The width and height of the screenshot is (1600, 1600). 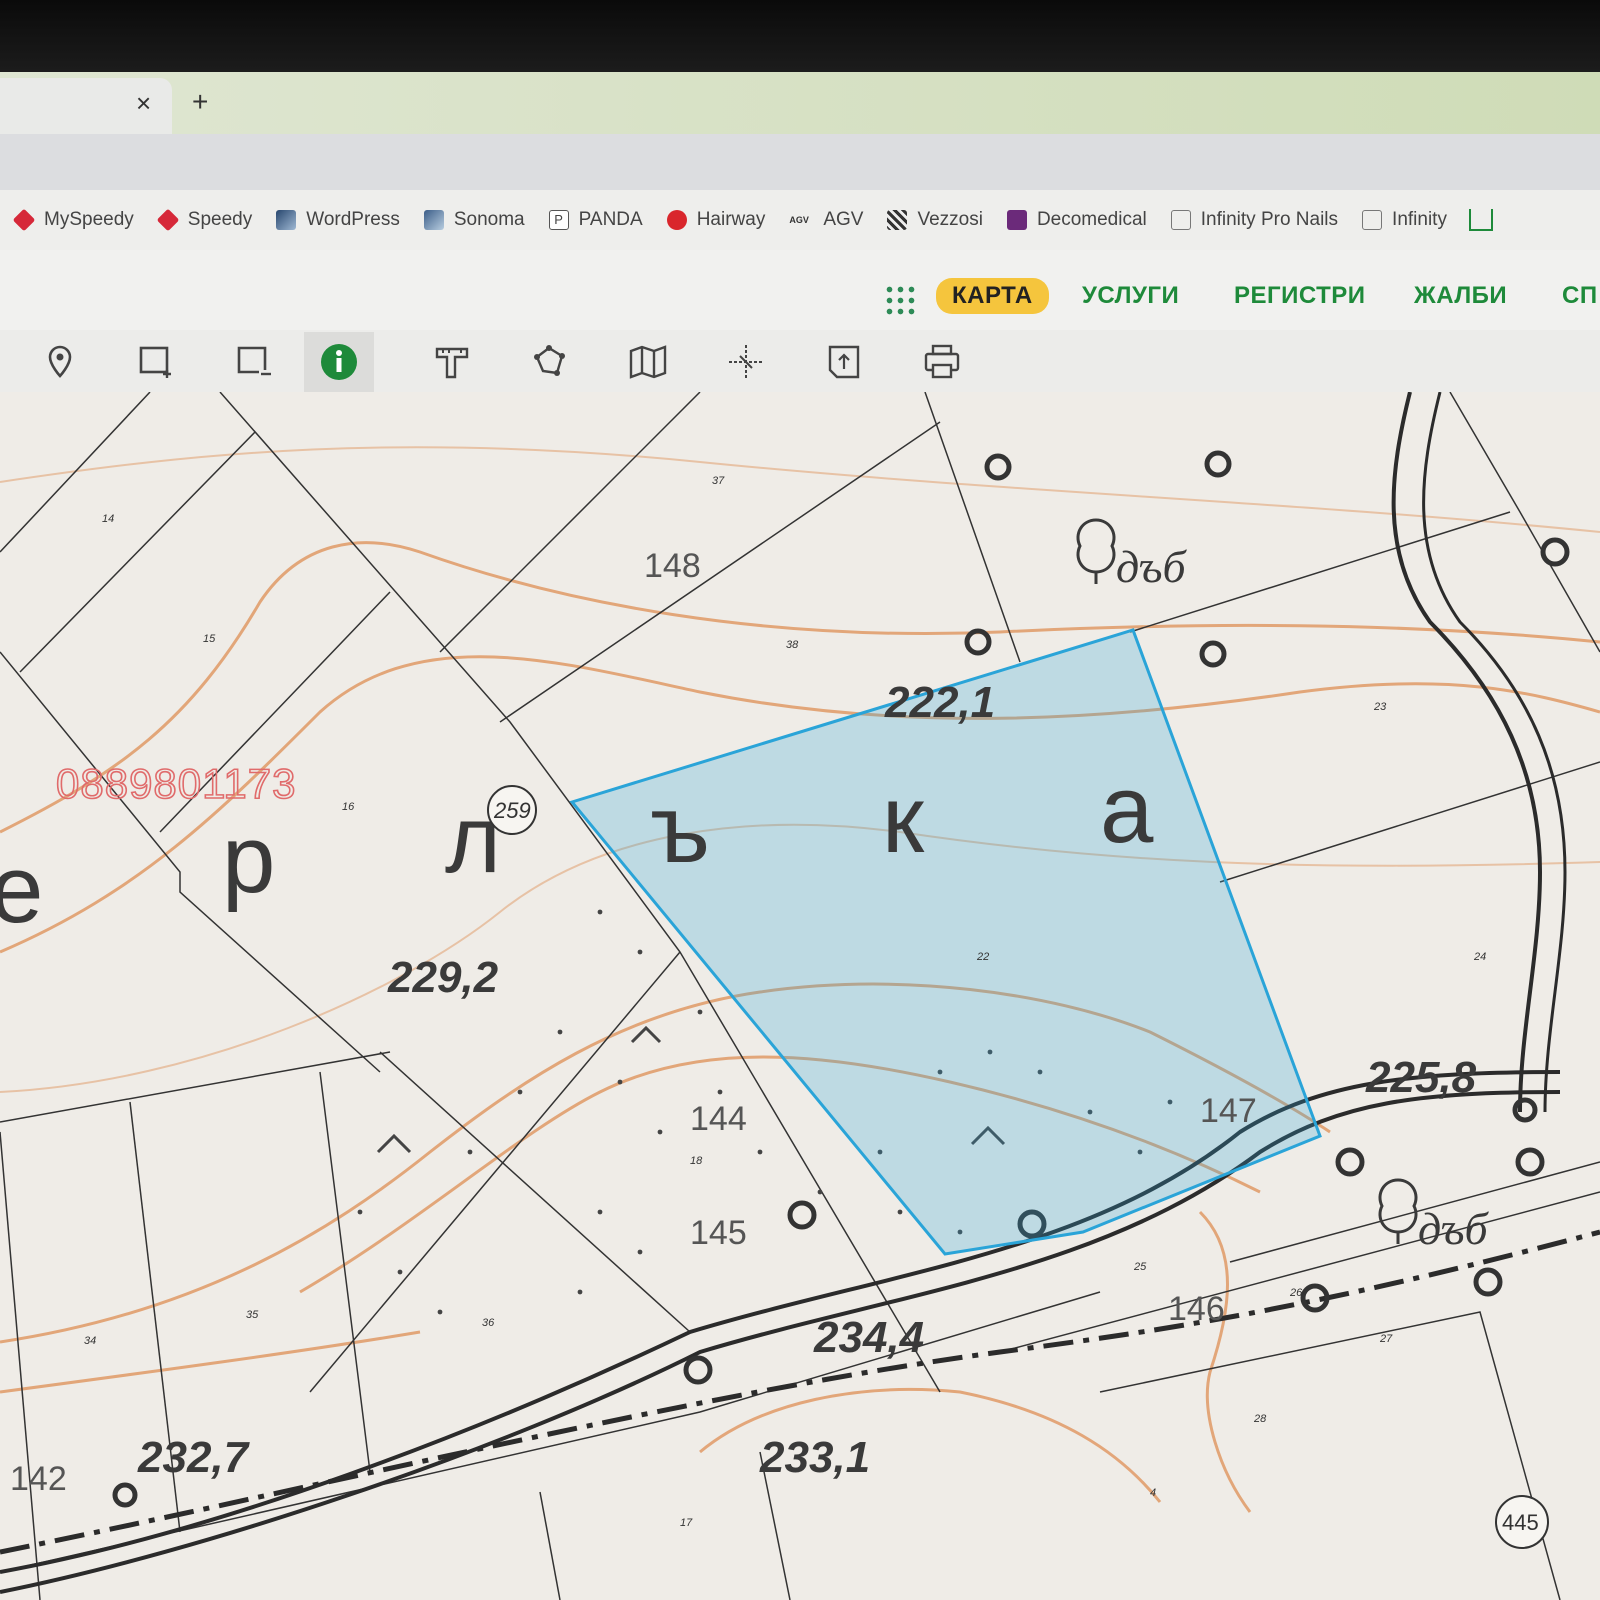 I want to click on parcel-id: 25, so click(x=1140, y=1267).